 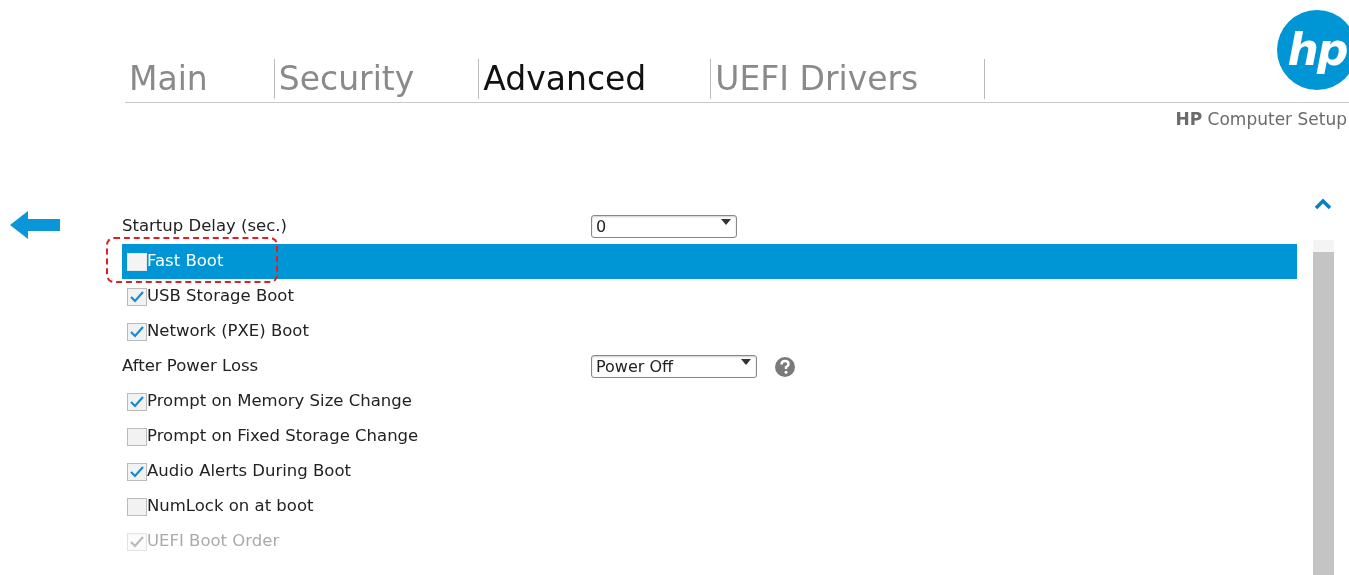 I want to click on selected-row: Fast Boot, so click(x=709, y=261).